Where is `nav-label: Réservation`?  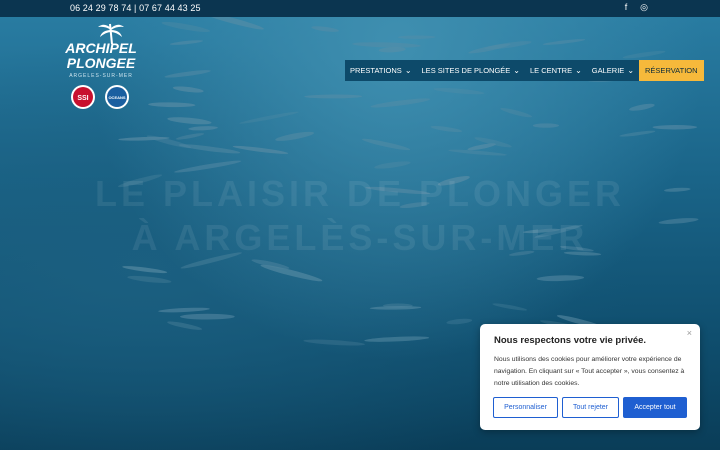 nav-label: Réservation is located at coordinates (671, 70).